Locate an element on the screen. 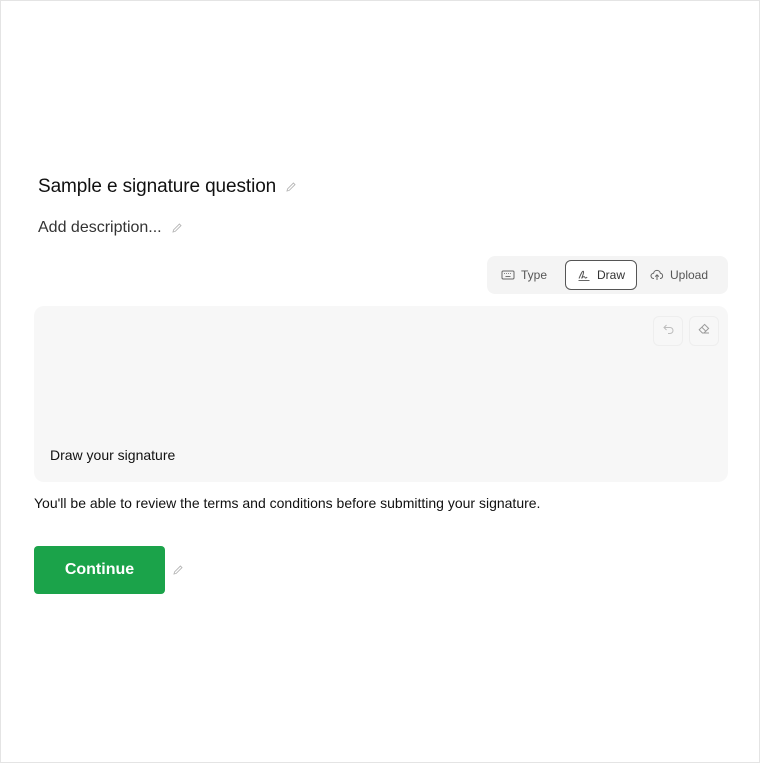 The image size is (760, 763). continue-row: Continue is located at coordinates (110, 570).